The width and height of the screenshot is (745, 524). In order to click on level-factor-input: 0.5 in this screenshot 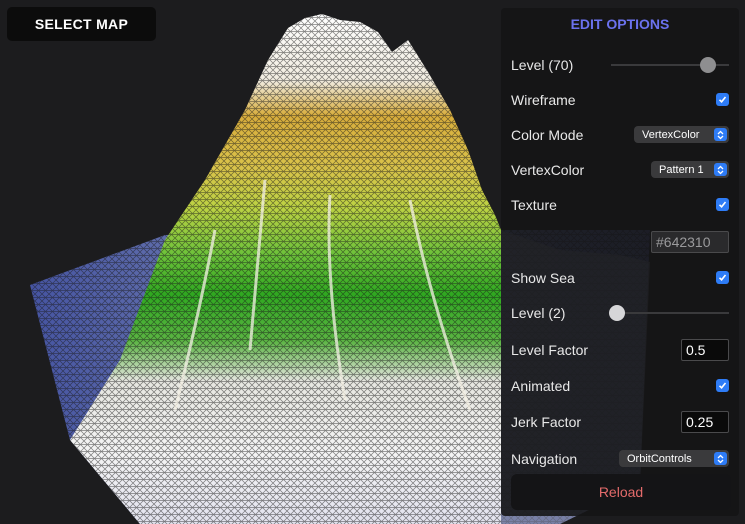, I will do `click(705, 350)`.